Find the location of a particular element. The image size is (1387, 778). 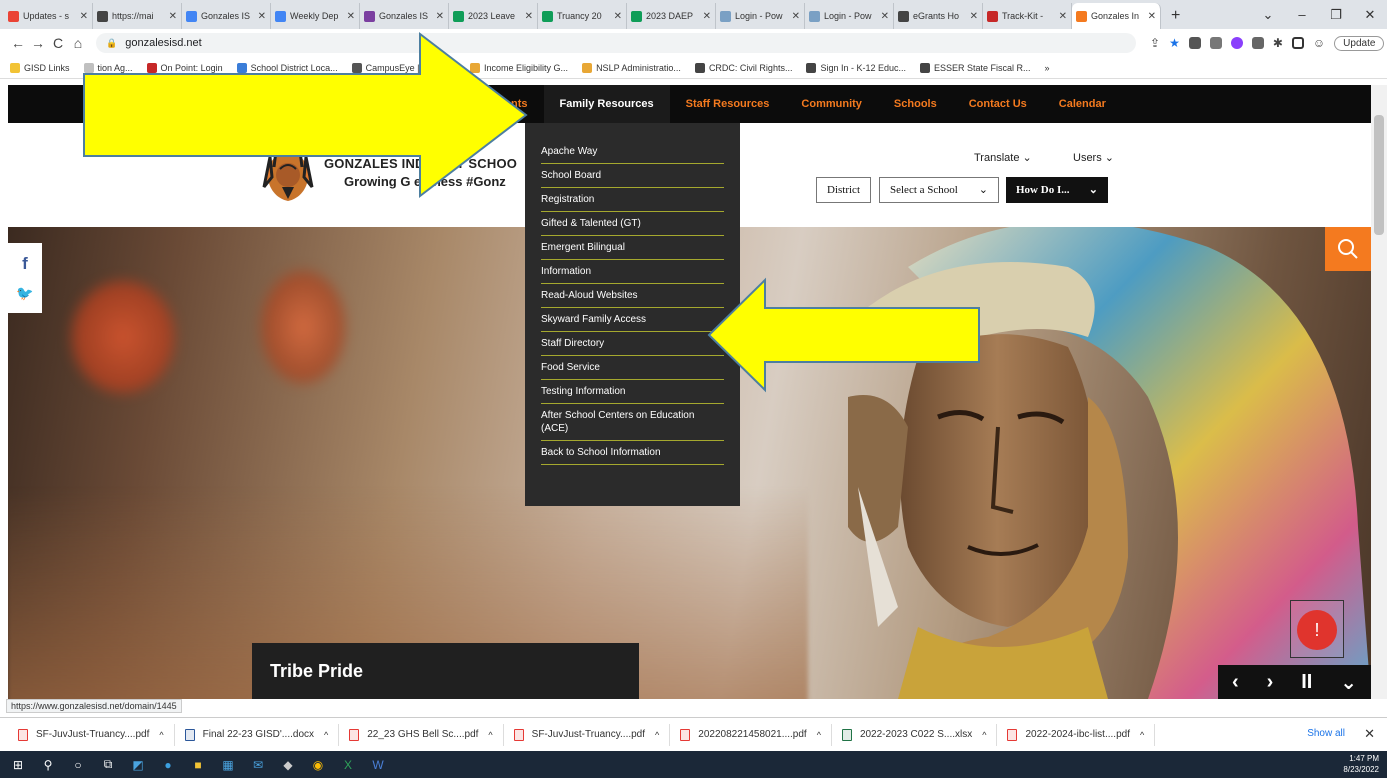

dropdown-menu-item: Emergent Bilingual is located at coordinates (632, 248).